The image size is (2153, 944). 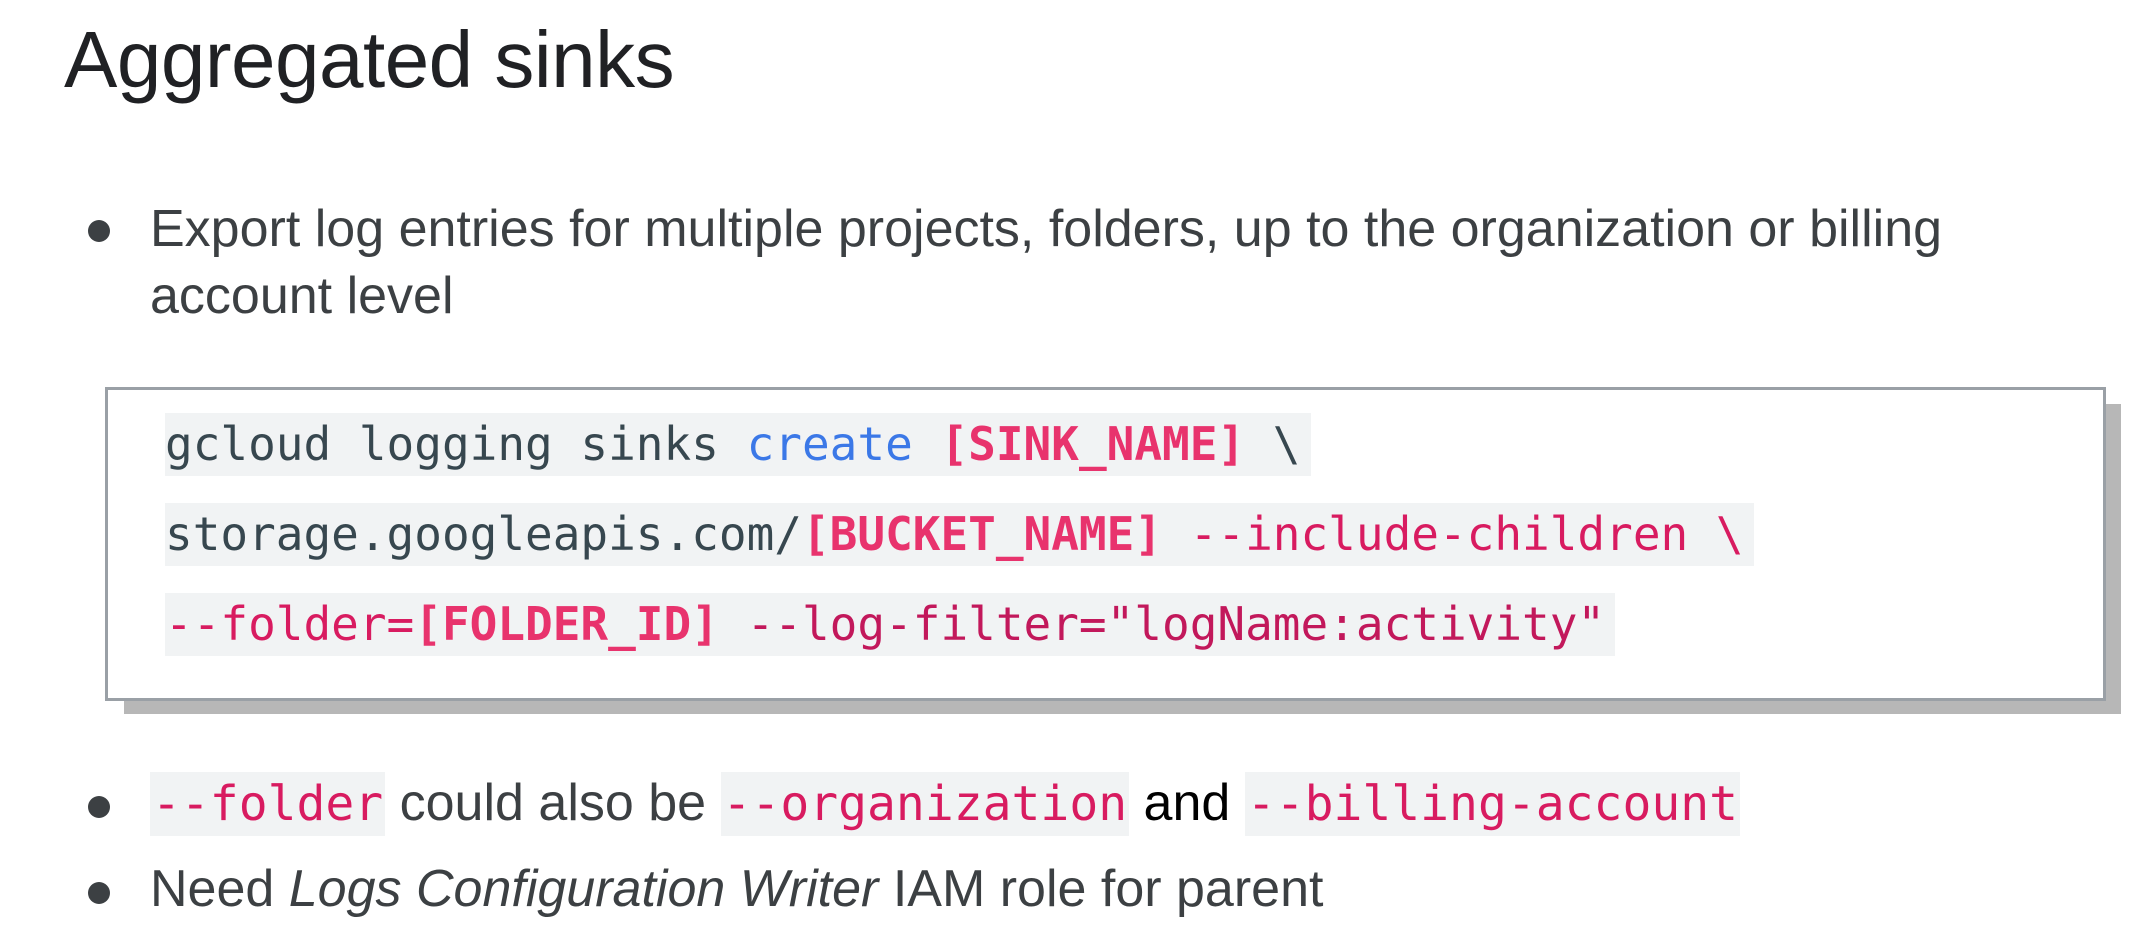 What do you see at coordinates (456, 444) in the screenshot?
I see `code-command: gcloud logging sinks` at bounding box center [456, 444].